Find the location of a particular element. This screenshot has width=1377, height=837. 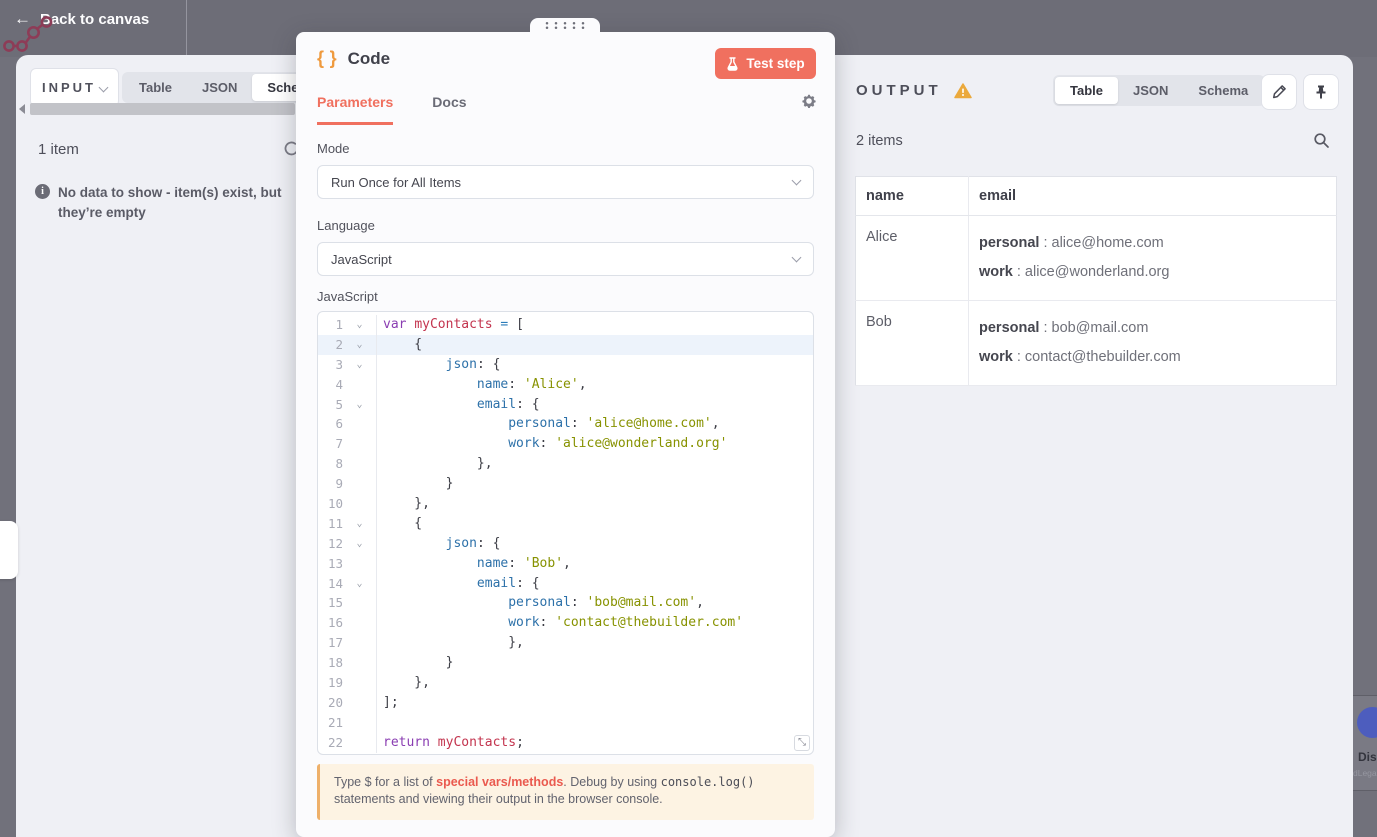

mode-label: Mode is located at coordinates (333, 148).